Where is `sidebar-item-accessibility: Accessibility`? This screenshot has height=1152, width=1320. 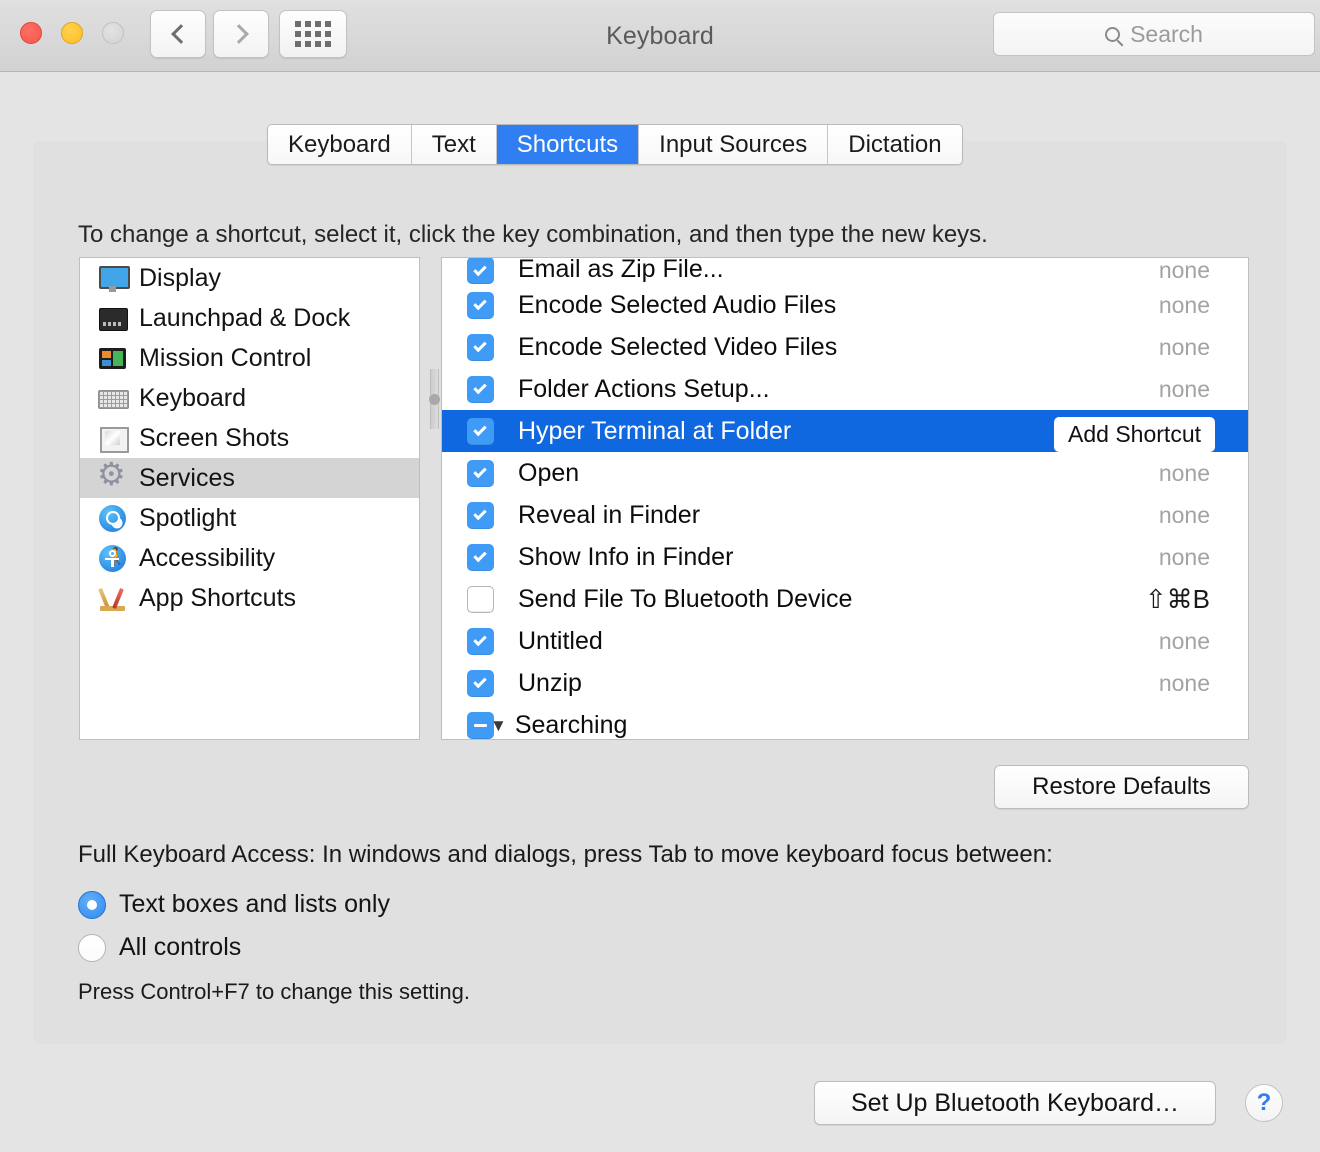
sidebar-item-accessibility: Accessibility is located at coordinates (249, 558).